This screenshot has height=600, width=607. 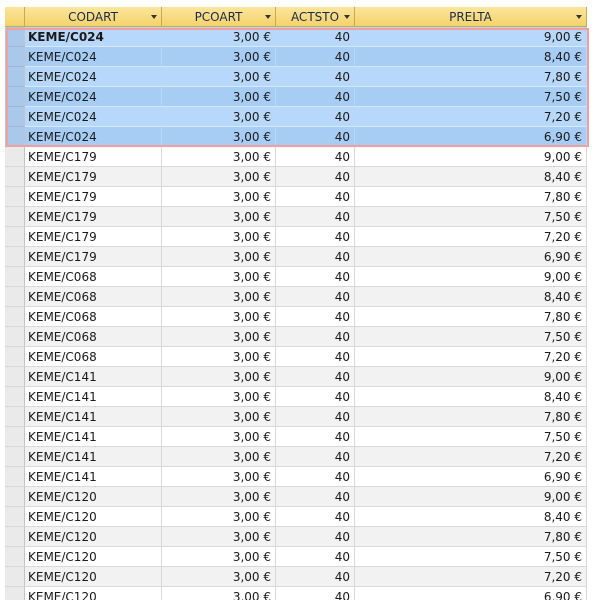 I want to click on table-row: KEME/C024 3,00 €40 7,50 €, so click(x=306, y=97).